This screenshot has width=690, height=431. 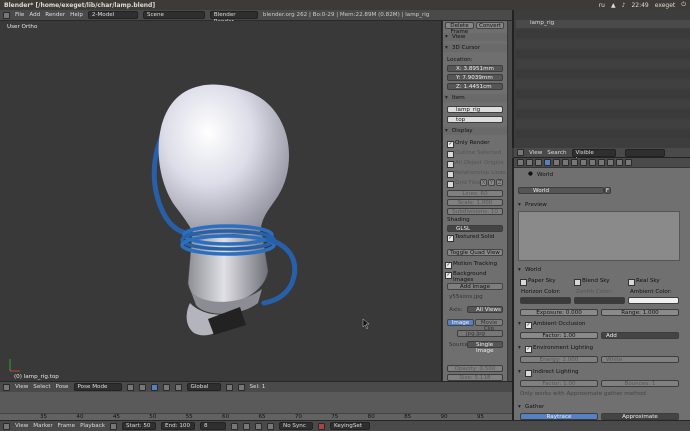 What do you see at coordinates (610, 162) in the screenshot?
I see `texture-tab-icon` at bounding box center [610, 162].